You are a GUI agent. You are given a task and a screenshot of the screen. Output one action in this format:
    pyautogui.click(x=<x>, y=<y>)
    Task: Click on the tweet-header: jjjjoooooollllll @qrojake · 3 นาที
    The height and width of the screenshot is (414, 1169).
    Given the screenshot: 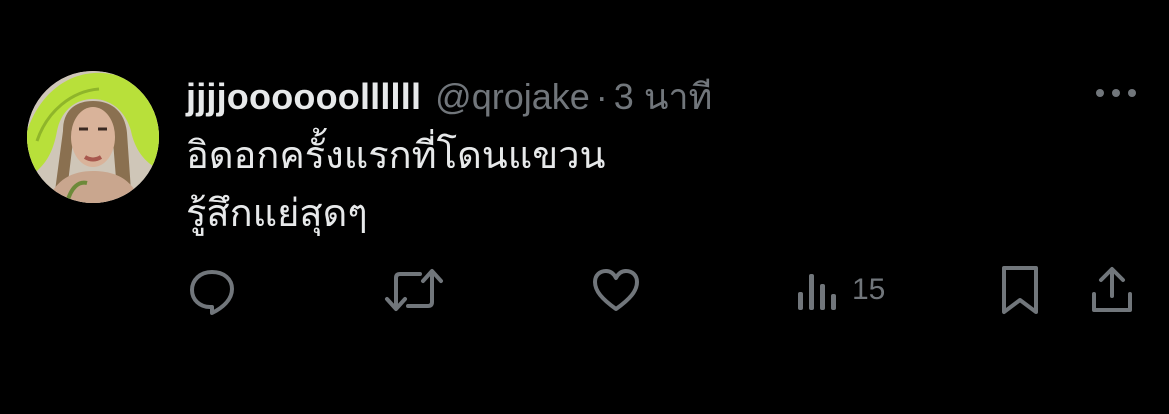 What is the action you would take?
    pyautogui.click(x=449, y=94)
    